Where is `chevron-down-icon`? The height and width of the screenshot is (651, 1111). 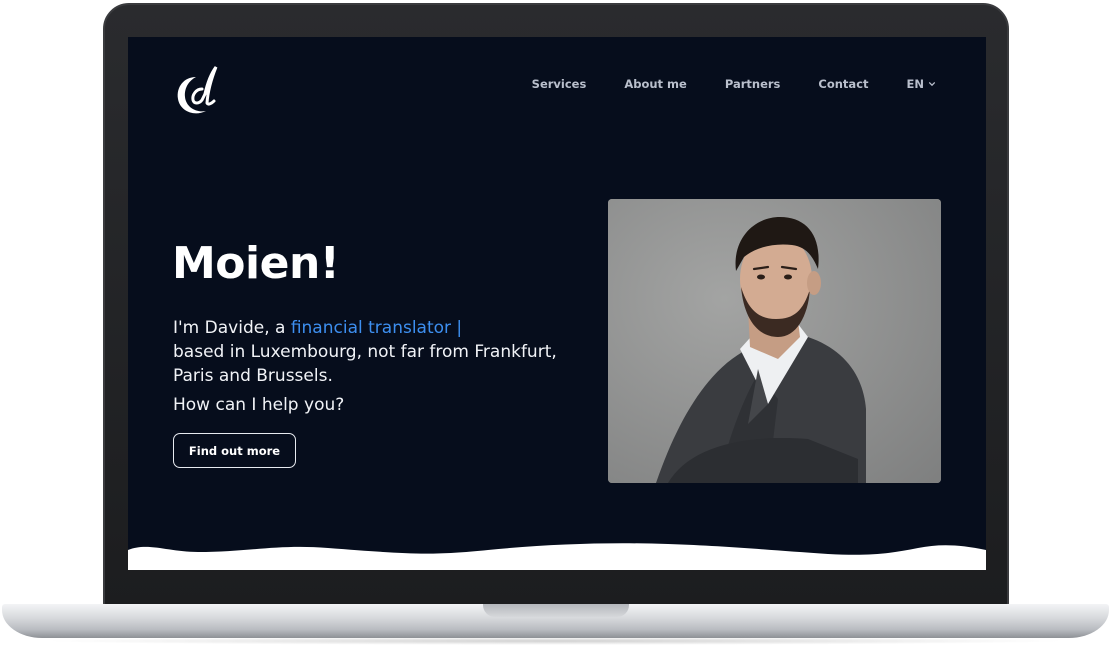
chevron-down-icon is located at coordinates (932, 84).